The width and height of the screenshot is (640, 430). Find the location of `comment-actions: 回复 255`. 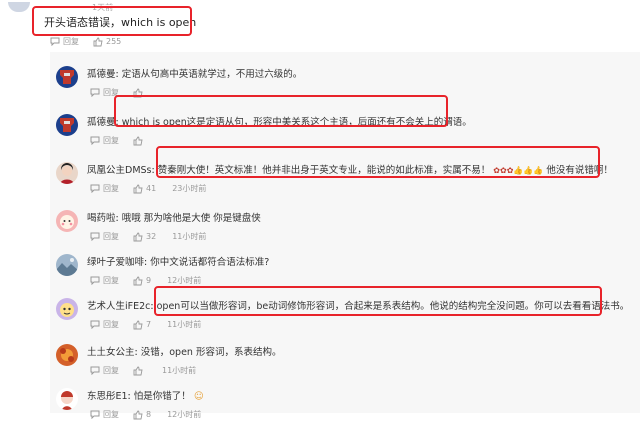

comment-actions: 回复 255 is located at coordinates (92, 41).